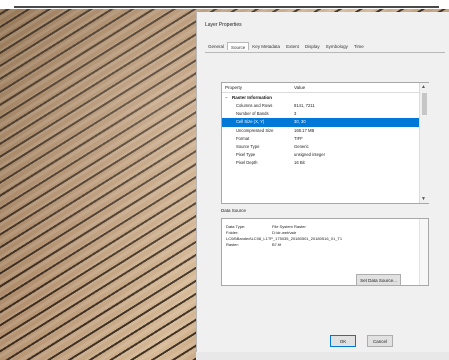  What do you see at coordinates (226, 7) in the screenshot?
I see `top-divider` at bounding box center [226, 7].